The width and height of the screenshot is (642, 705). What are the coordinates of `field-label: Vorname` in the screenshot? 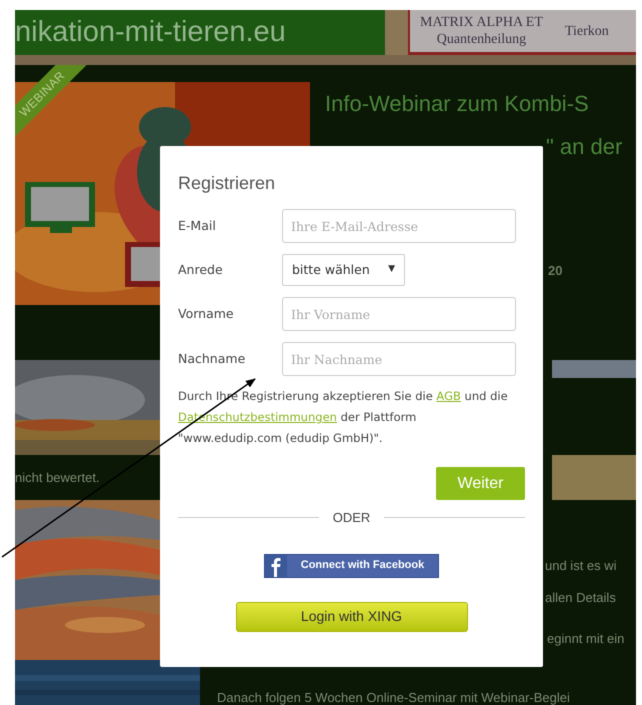 It's located at (206, 313).